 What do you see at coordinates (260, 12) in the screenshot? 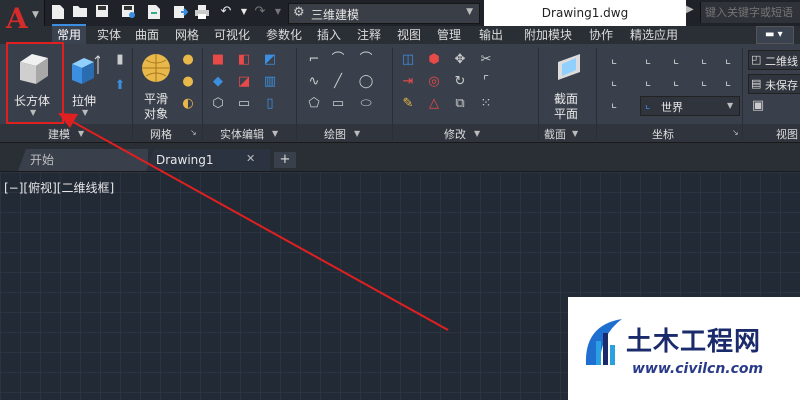
I see `redo-icon: ↷` at bounding box center [260, 12].